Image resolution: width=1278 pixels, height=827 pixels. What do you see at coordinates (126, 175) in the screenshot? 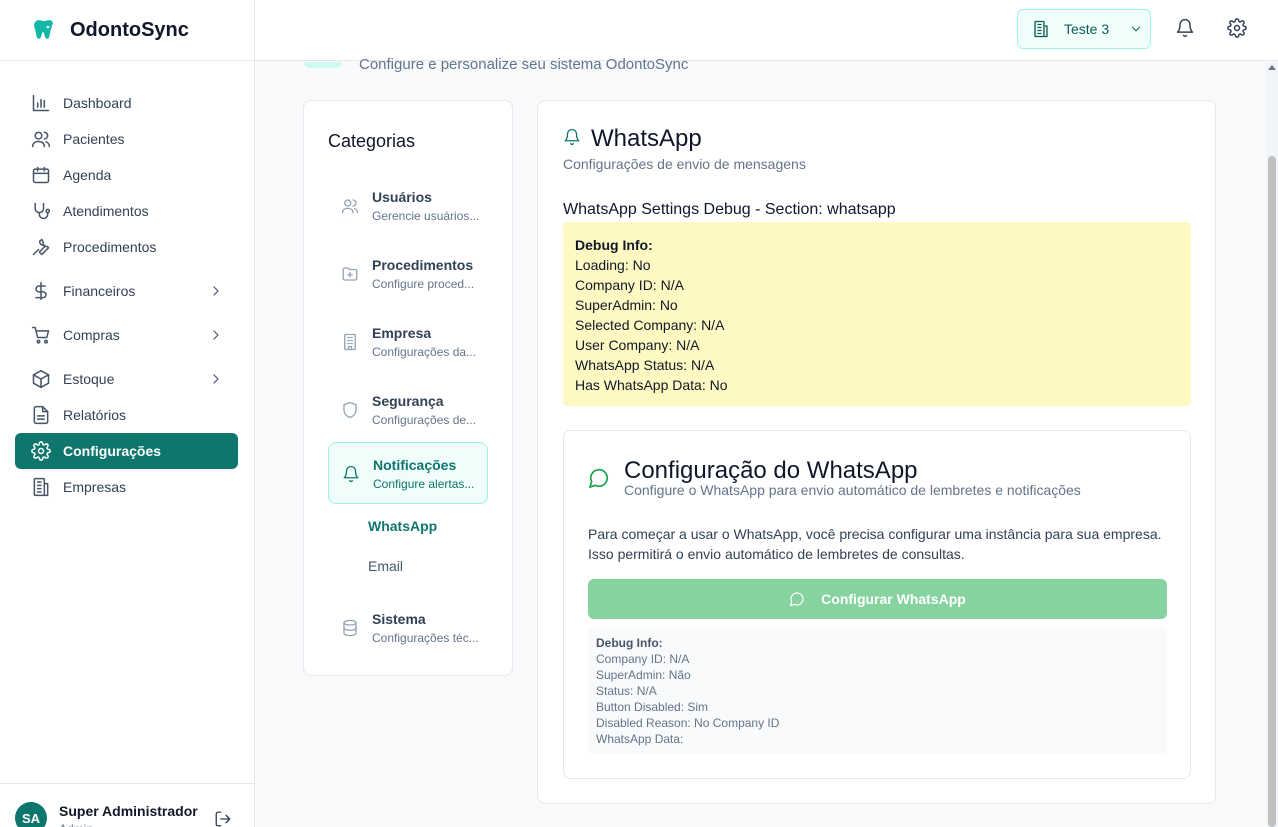
I see `sidebar-item-agenda: Agenda` at bounding box center [126, 175].